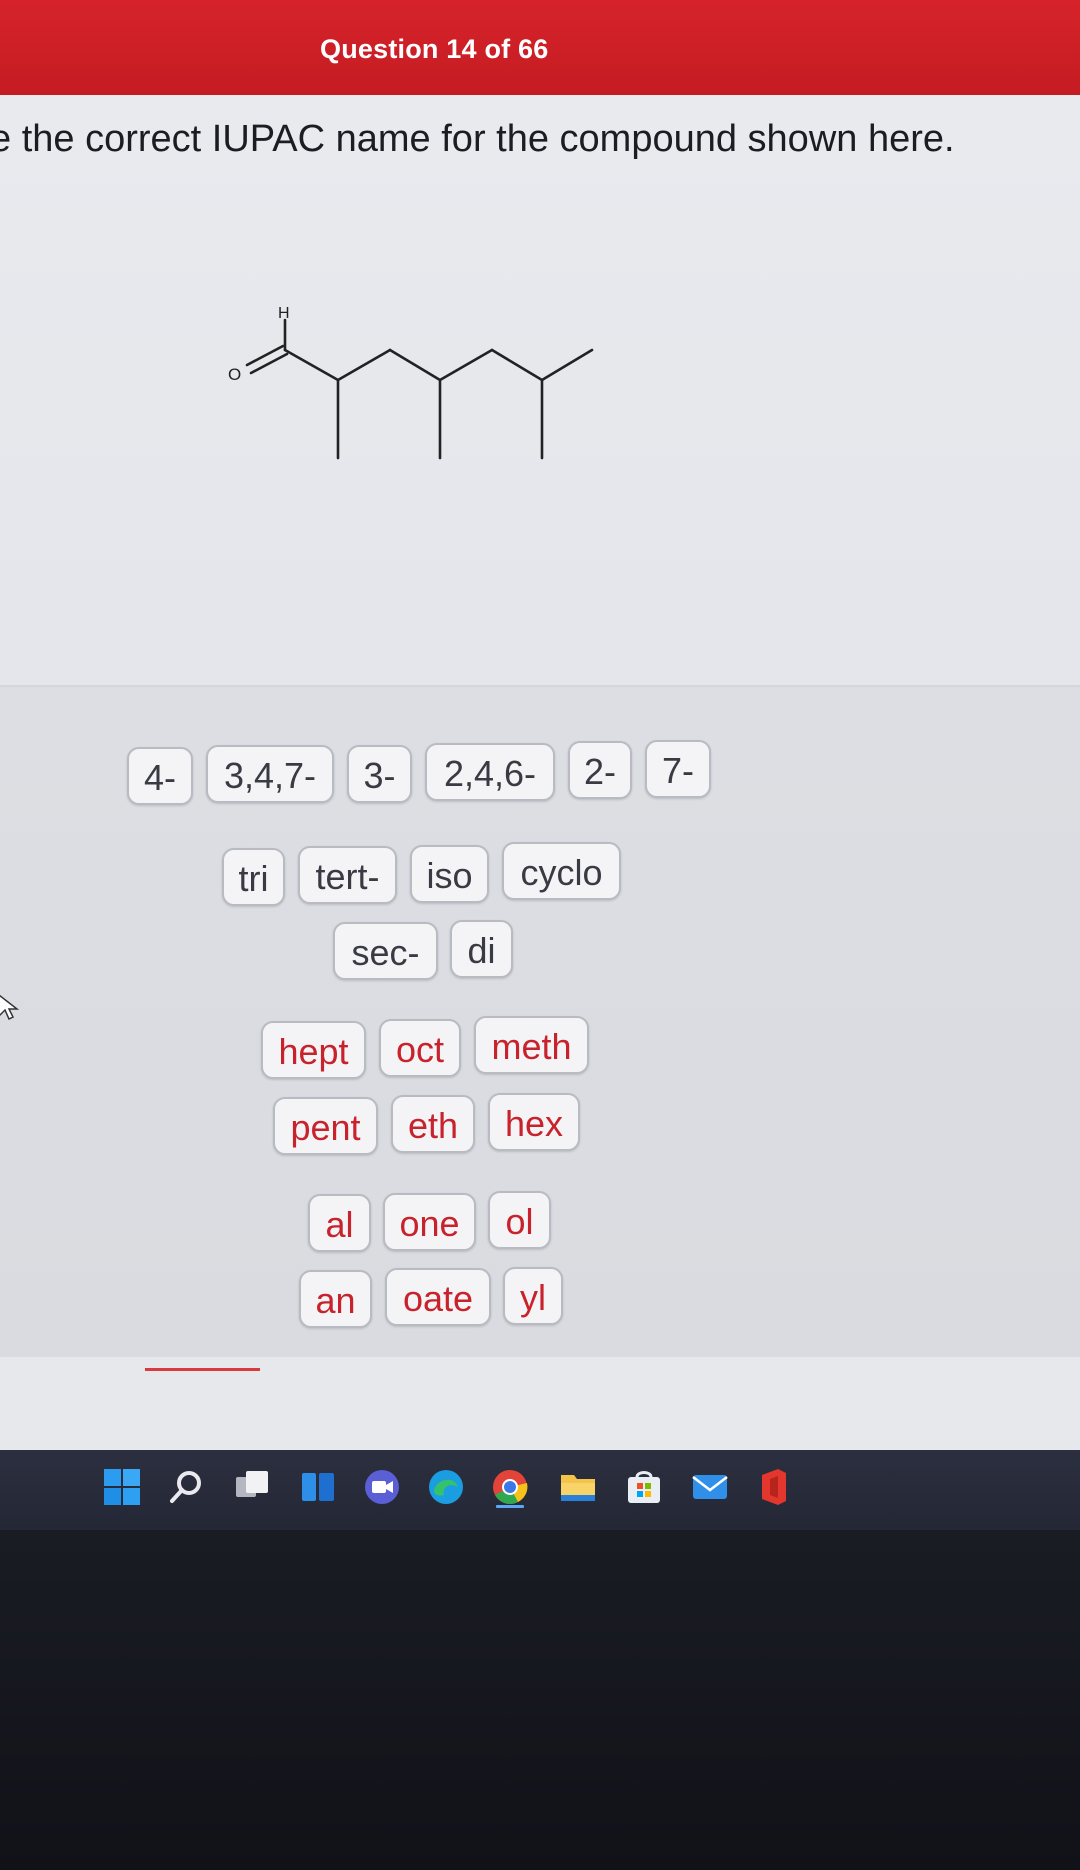  Describe the element at coordinates (122, 1487) in the screenshot. I see `windows-start-icon` at that location.